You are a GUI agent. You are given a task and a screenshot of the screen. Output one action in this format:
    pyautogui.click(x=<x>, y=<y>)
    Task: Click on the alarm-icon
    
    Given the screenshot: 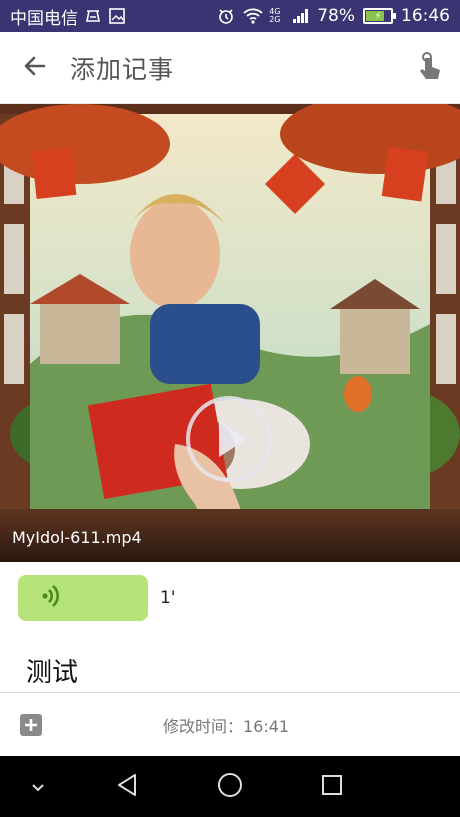 What is the action you would take?
    pyautogui.click(x=226, y=16)
    